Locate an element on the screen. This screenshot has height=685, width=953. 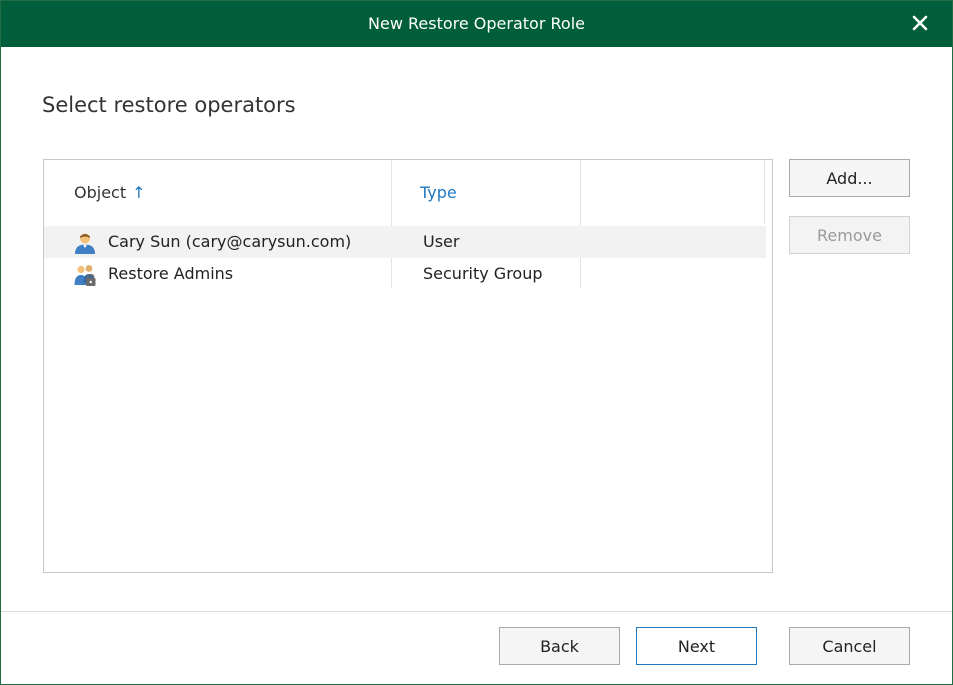
back-button: Back is located at coordinates (559, 646).